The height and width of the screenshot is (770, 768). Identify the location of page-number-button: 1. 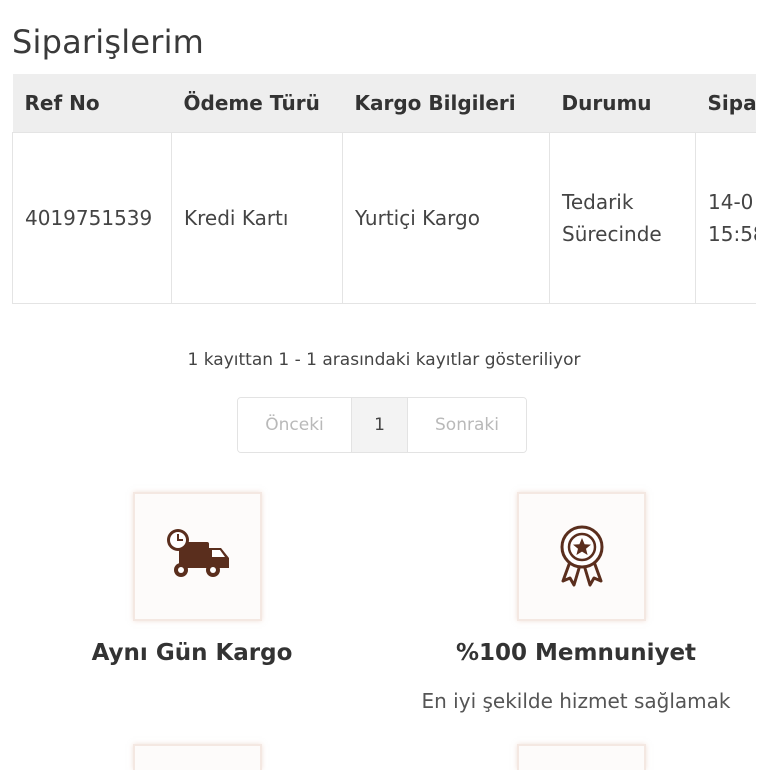
(380, 425).